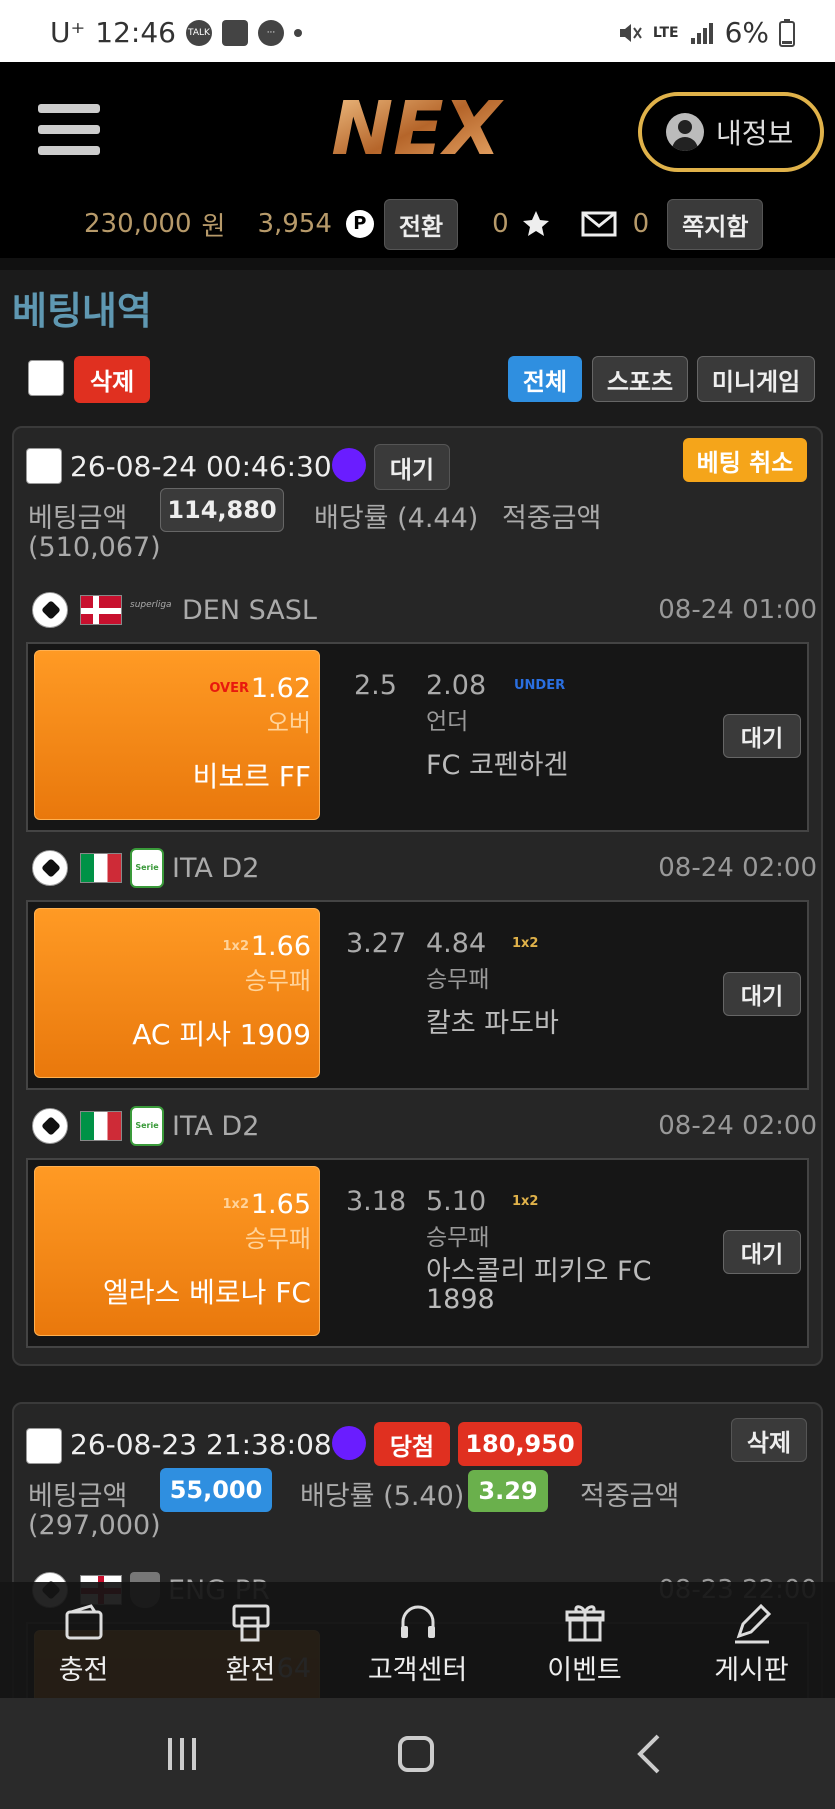  What do you see at coordinates (213, 226) in the screenshot?
I see `balance-currency: 원` at bounding box center [213, 226].